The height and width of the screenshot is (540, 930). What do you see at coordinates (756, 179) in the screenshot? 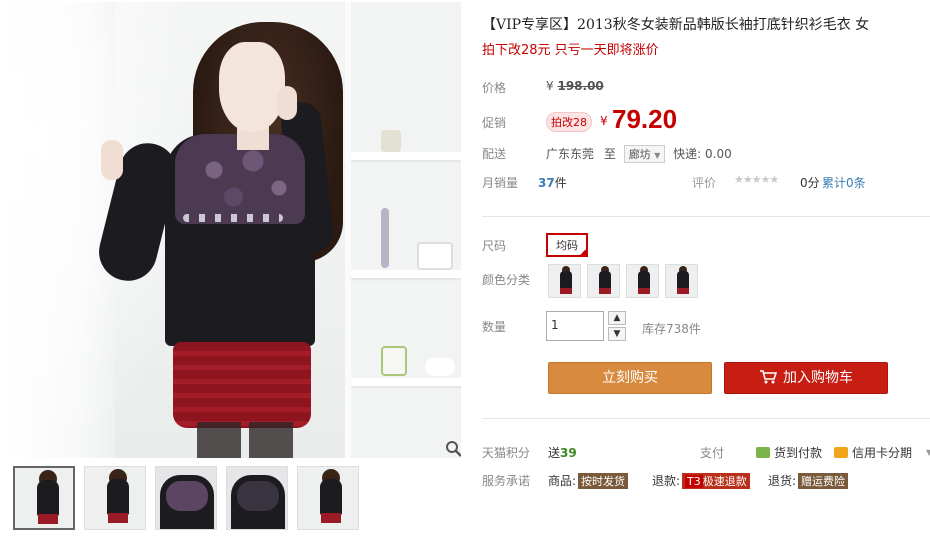
I see `rating-stars-icon: ★★★★★` at bounding box center [756, 179].